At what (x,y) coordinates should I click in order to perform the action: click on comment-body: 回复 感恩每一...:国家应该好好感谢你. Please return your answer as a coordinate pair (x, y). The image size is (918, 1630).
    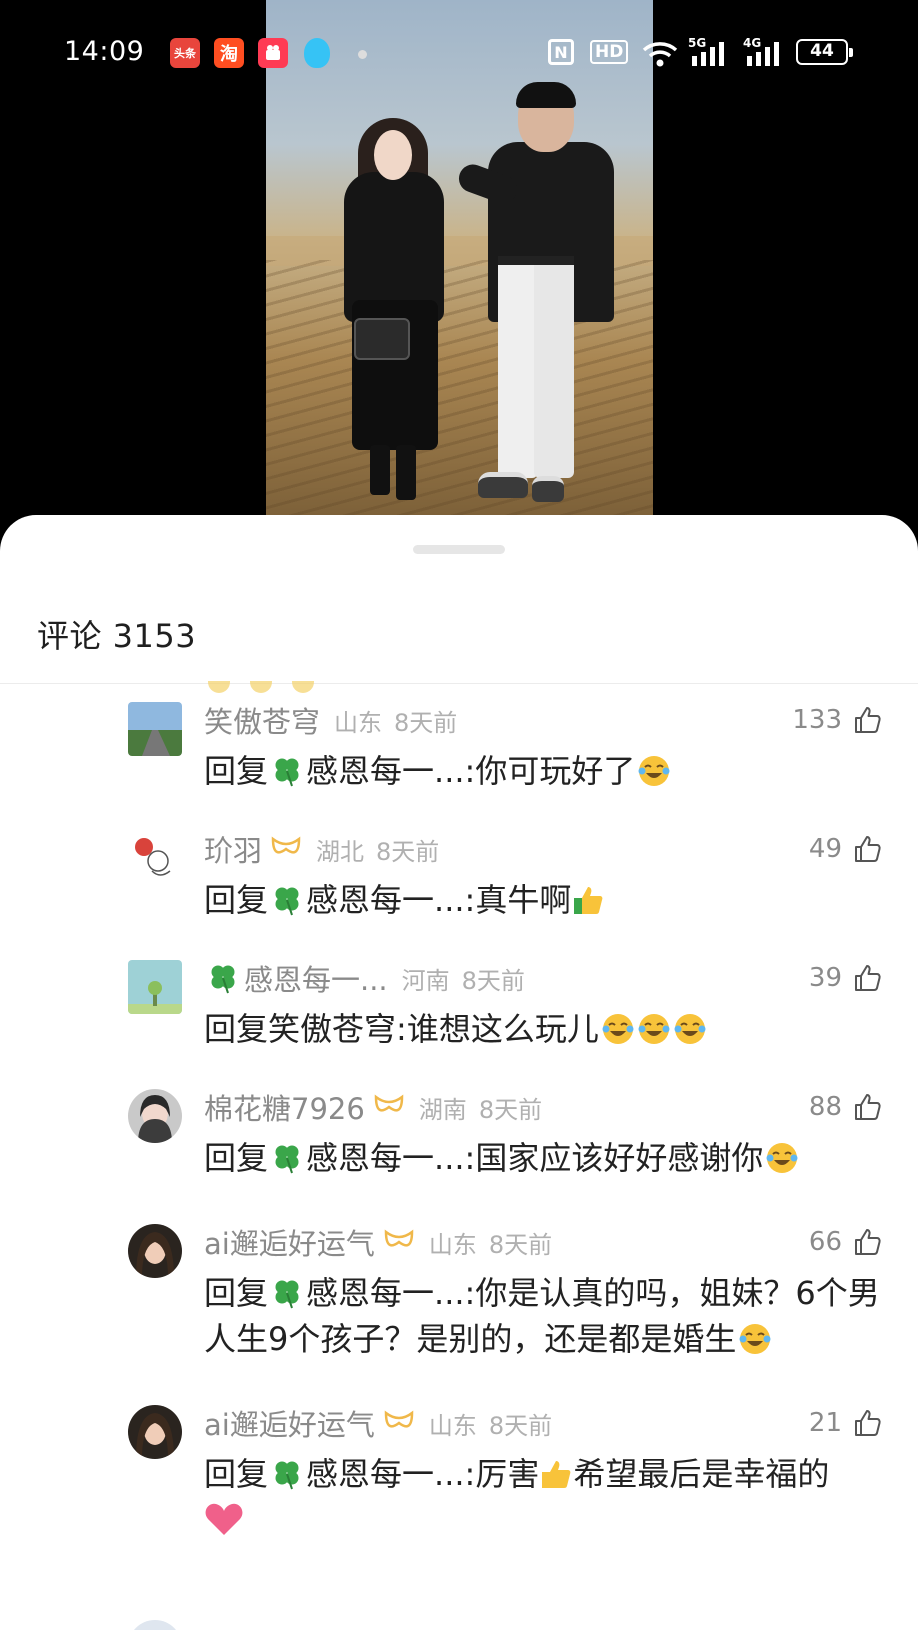
    Looking at the image, I should click on (544, 1158).